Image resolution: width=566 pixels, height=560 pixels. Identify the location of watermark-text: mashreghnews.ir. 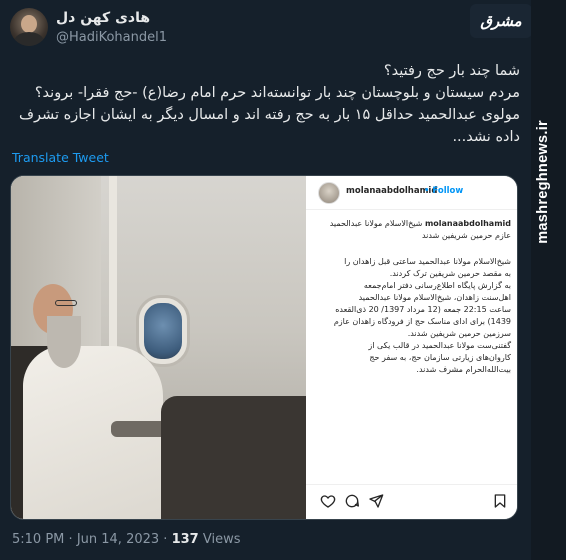
(543, 182).